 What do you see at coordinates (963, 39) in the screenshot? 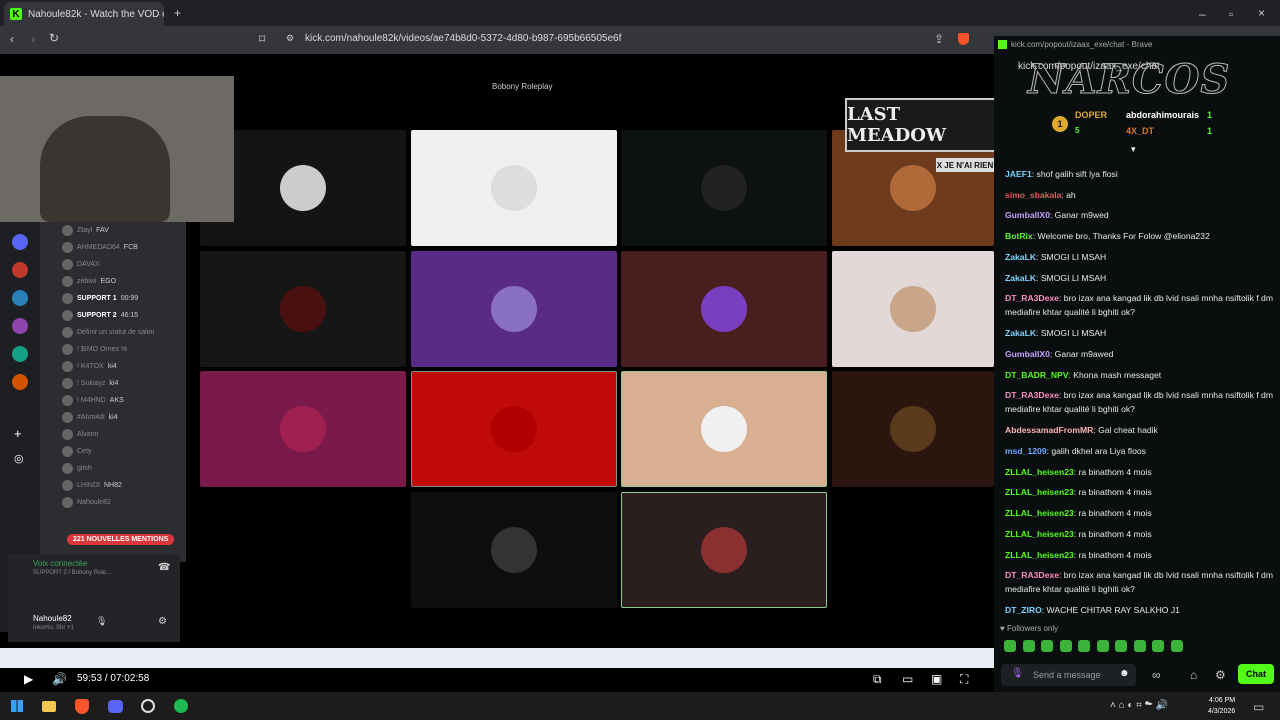
I see `brave-shield-icon` at bounding box center [963, 39].